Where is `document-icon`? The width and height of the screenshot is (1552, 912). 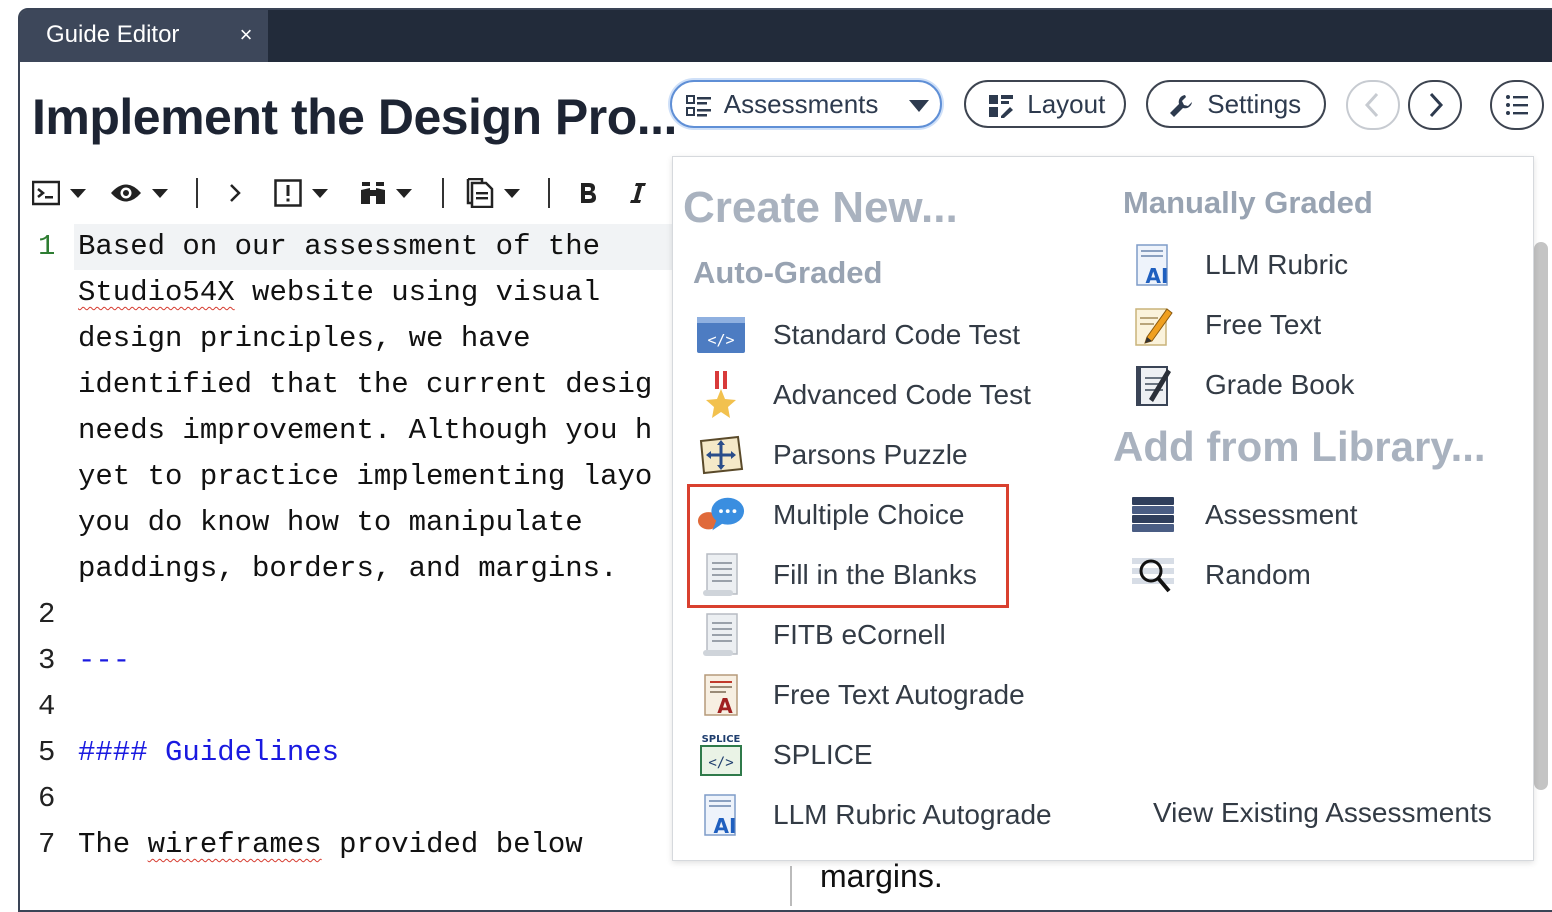
document-icon is located at coordinates (480, 193).